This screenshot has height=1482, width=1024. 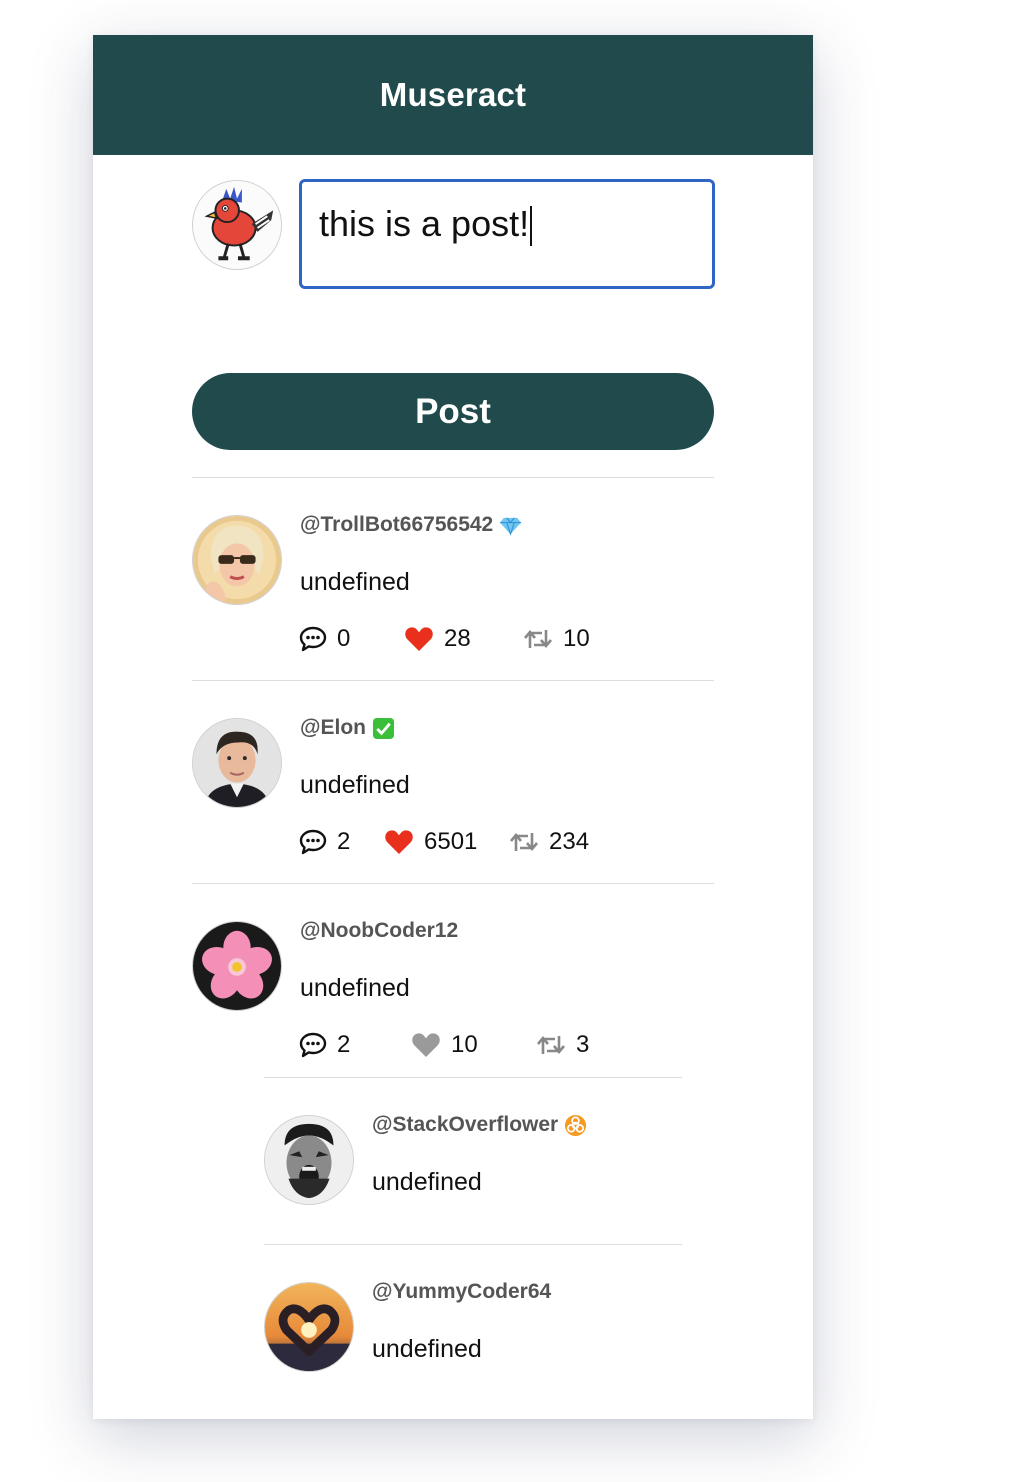 What do you see at coordinates (333, 727) in the screenshot?
I see `username: @Elon` at bounding box center [333, 727].